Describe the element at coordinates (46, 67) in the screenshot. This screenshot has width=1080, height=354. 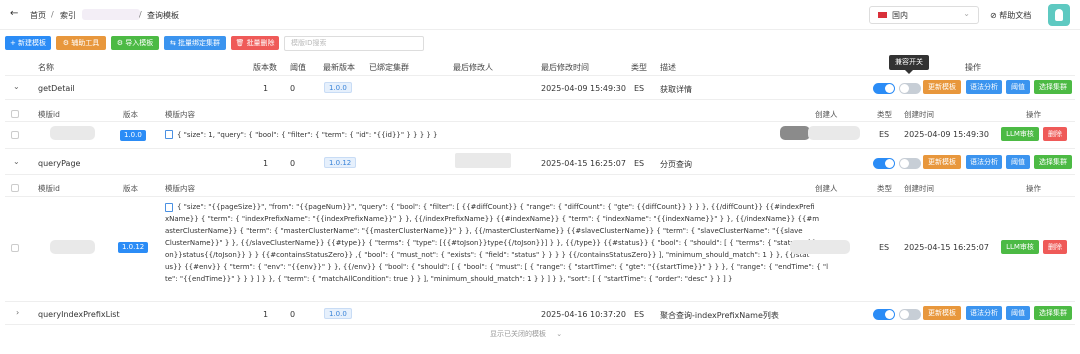
I see `col-name: 名称` at that location.